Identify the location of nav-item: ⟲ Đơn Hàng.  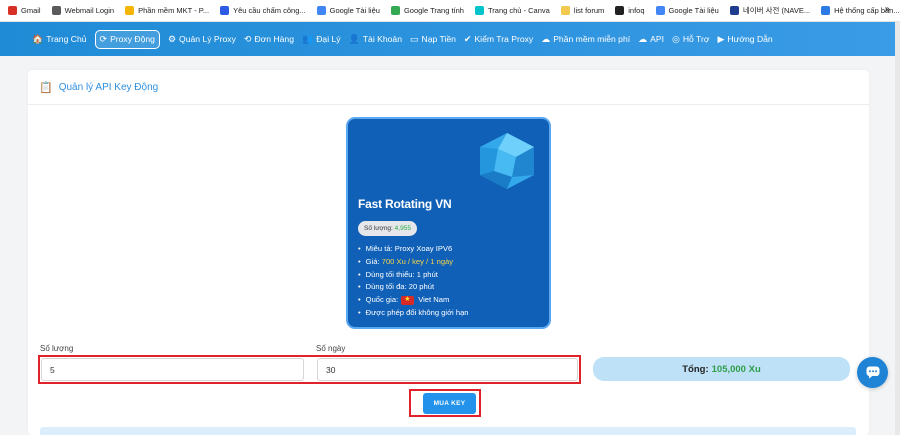
(269, 39).